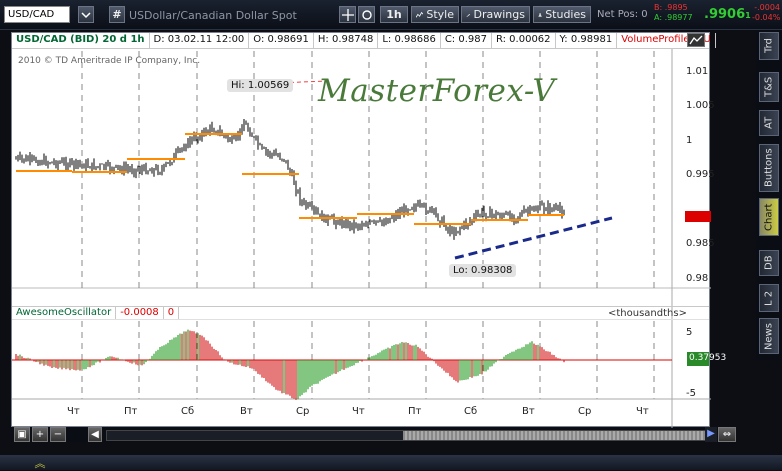 Image resolution: width=782 pixels, height=471 pixels. I want to click on collapse-button: ︽, so click(40, 462).